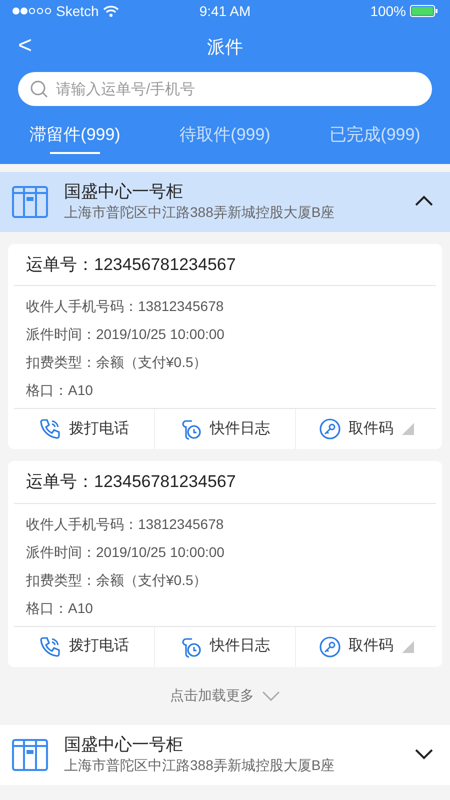 This screenshot has height=800, width=450. Describe the element at coordinates (424, 201) in the screenshot. I see `chevron-up-icon` at that location.